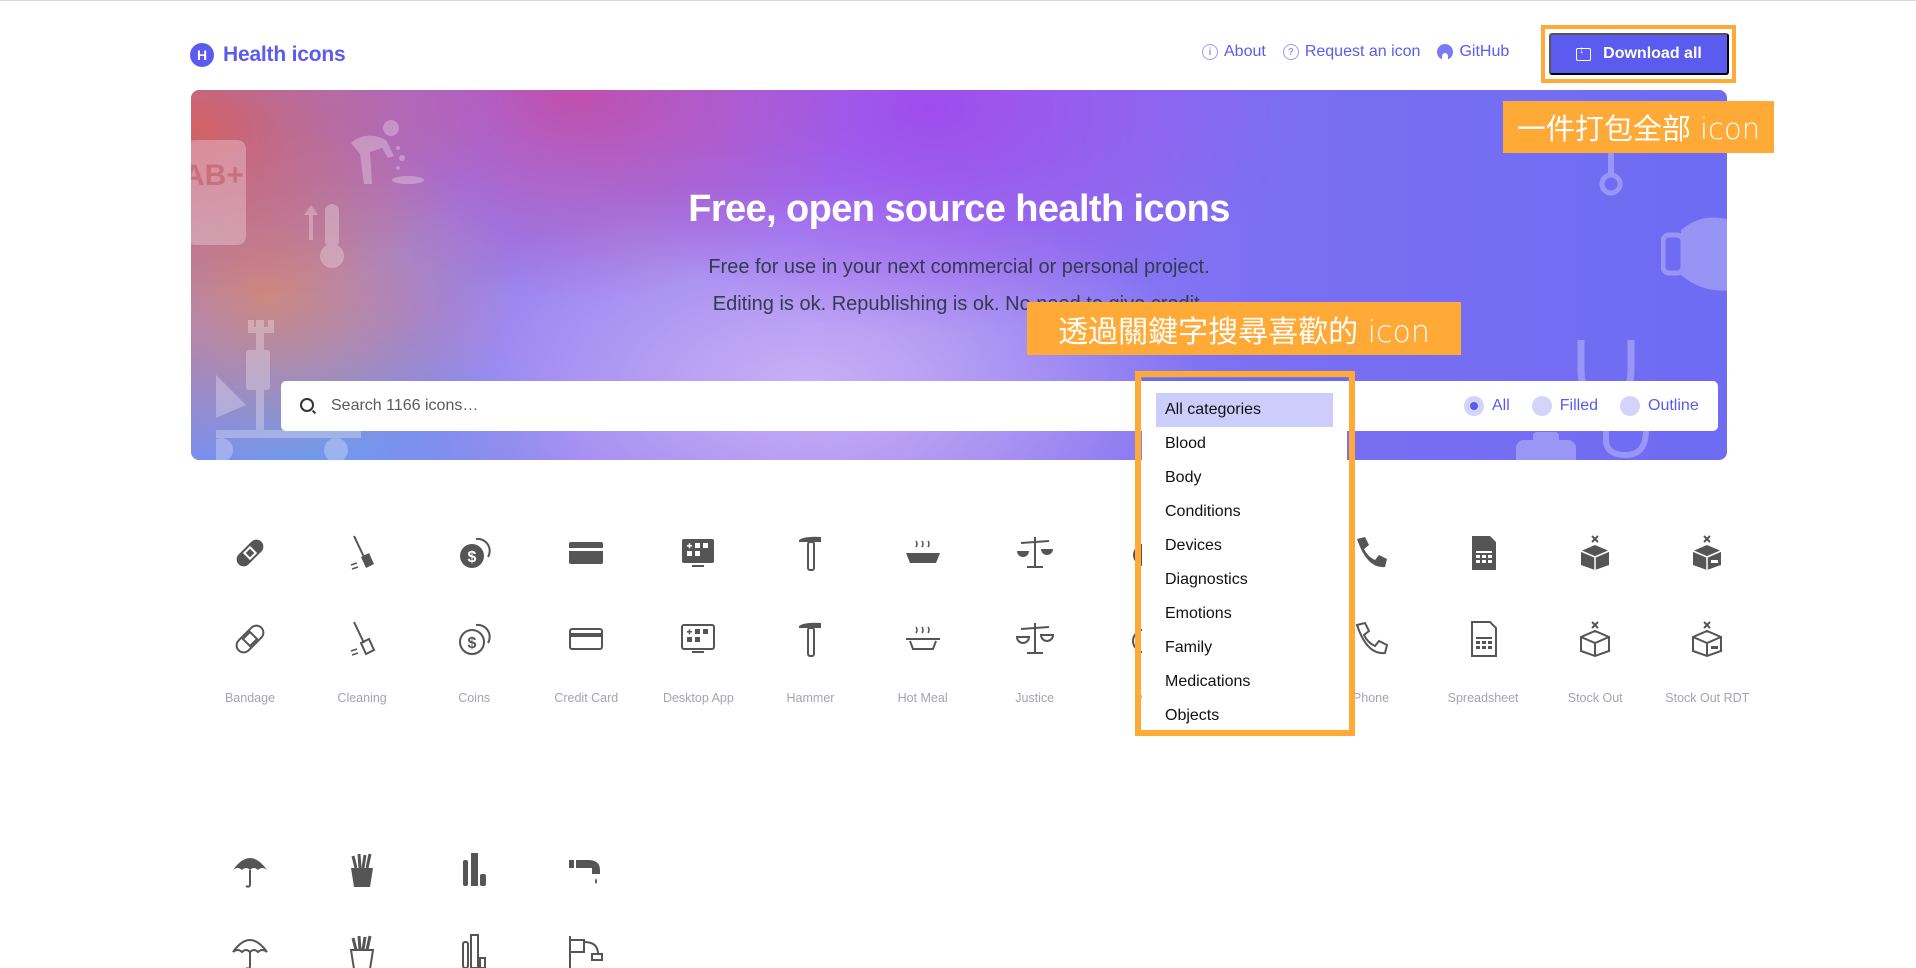  What do you see at coordinates (923, 352) in the screenshot?
I see `icon-card-hot-meal-icon: Hot Meal` at bounding box center [923, 352].